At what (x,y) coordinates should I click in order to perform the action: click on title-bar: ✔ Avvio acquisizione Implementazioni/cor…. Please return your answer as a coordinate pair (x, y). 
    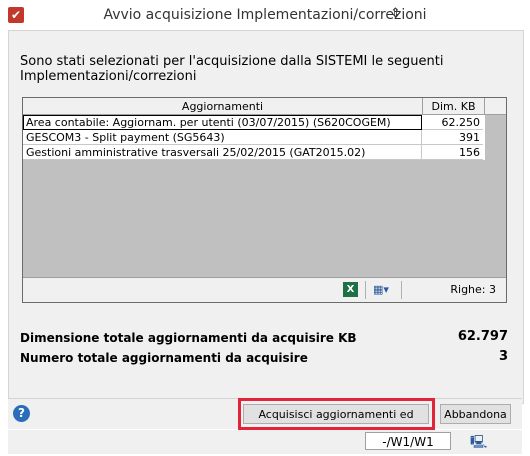
    Looking at the image, I should click on (265, 15).